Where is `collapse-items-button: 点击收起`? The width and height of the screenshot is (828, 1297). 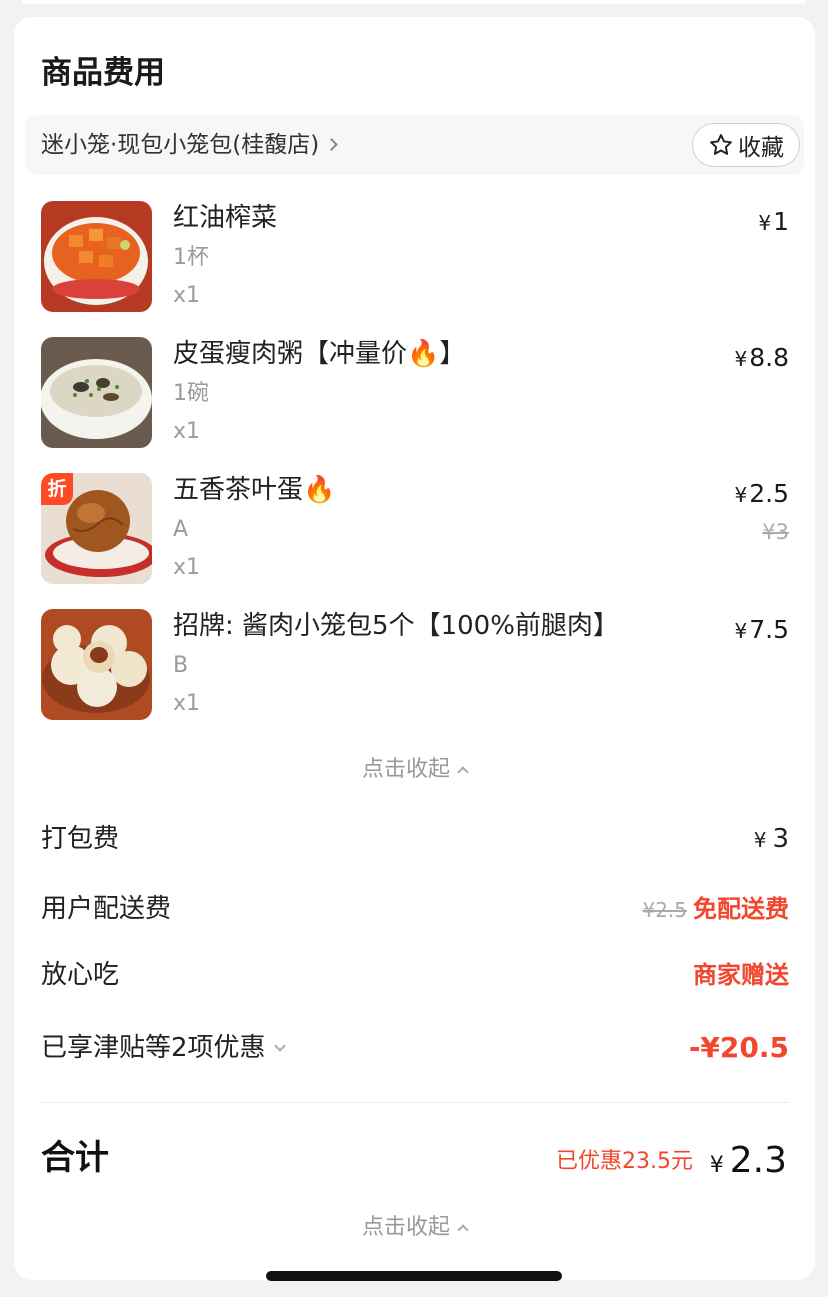 collapse-items-button: 点击收起 is located at coordinates (414, 770).